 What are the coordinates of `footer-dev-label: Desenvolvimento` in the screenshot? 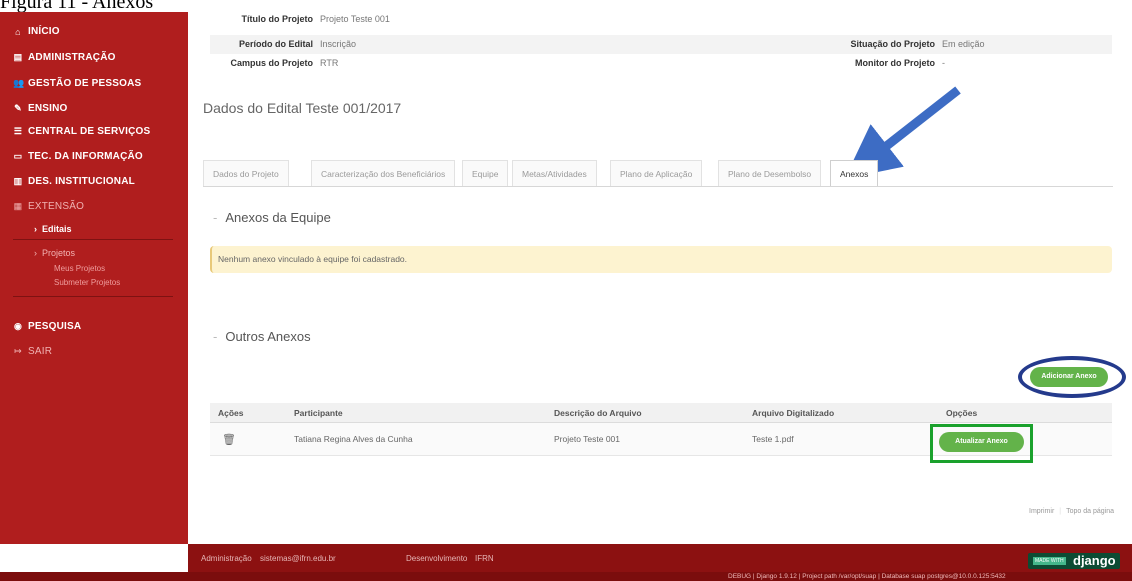 It's located at (437, 558).